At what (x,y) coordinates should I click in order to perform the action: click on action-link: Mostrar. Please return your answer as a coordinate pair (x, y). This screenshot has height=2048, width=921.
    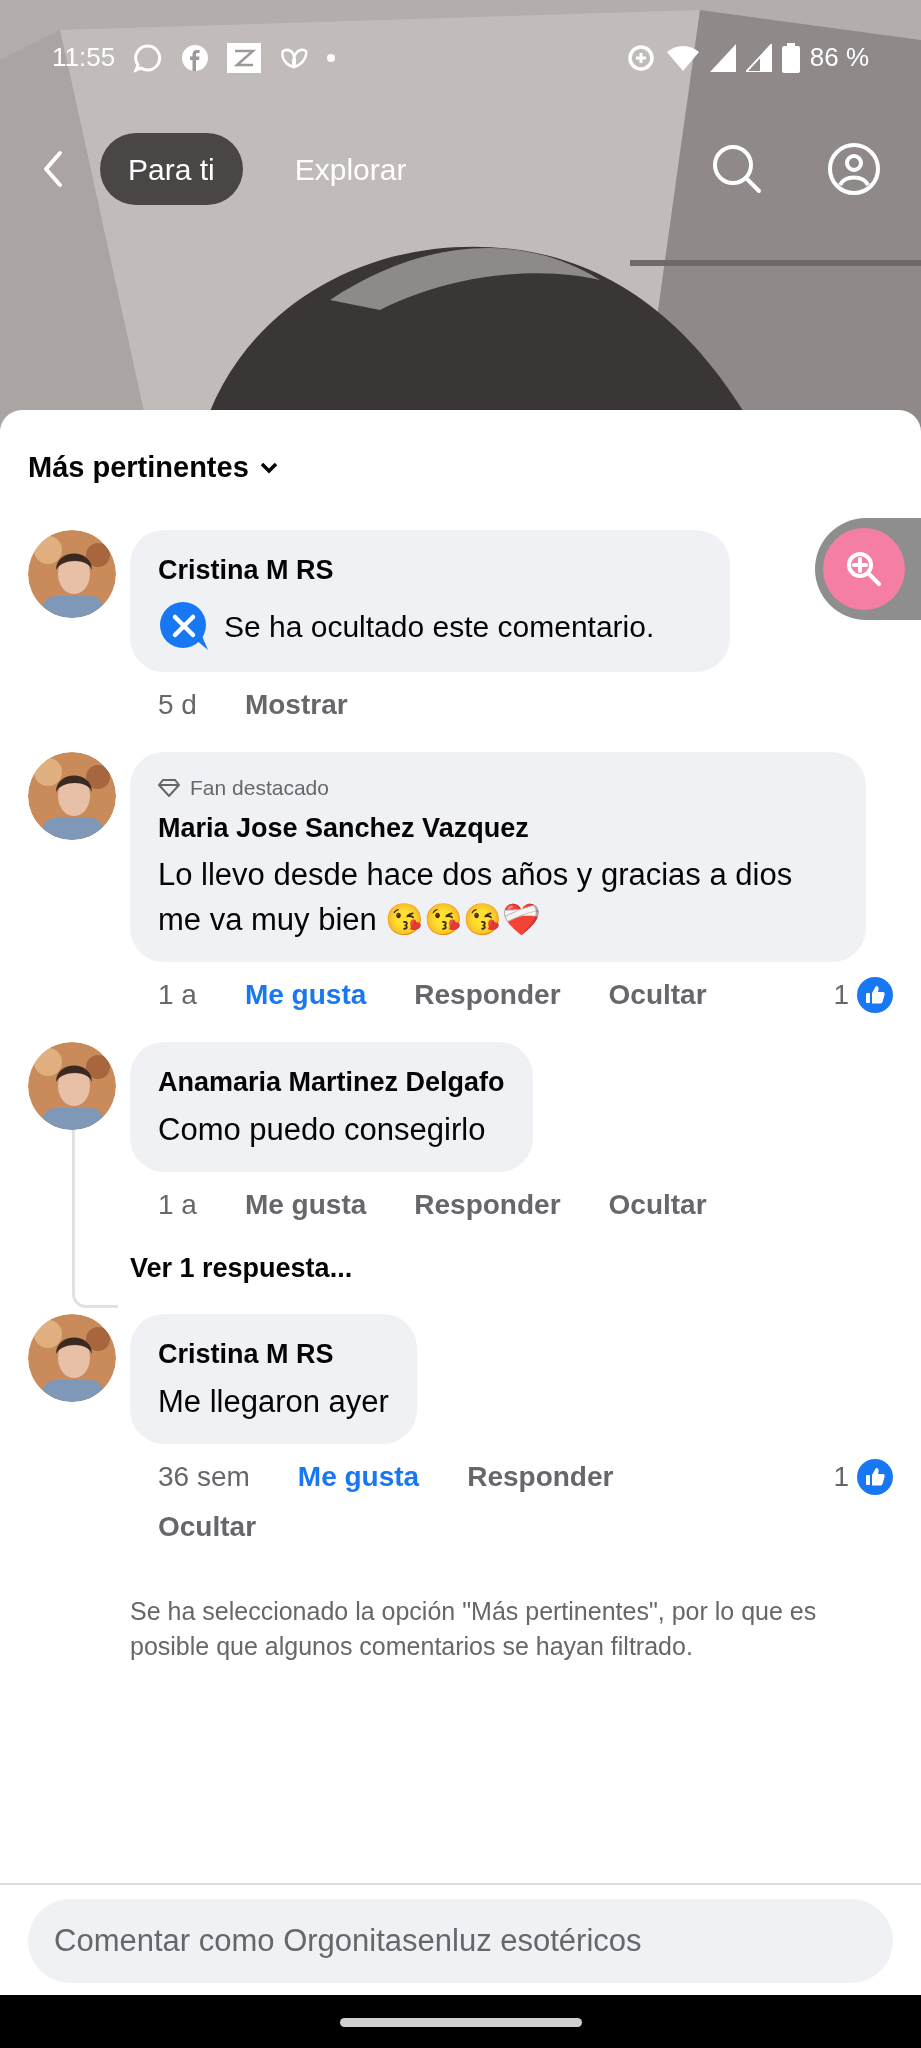
    Looking at the image, I should click on (296, 705).